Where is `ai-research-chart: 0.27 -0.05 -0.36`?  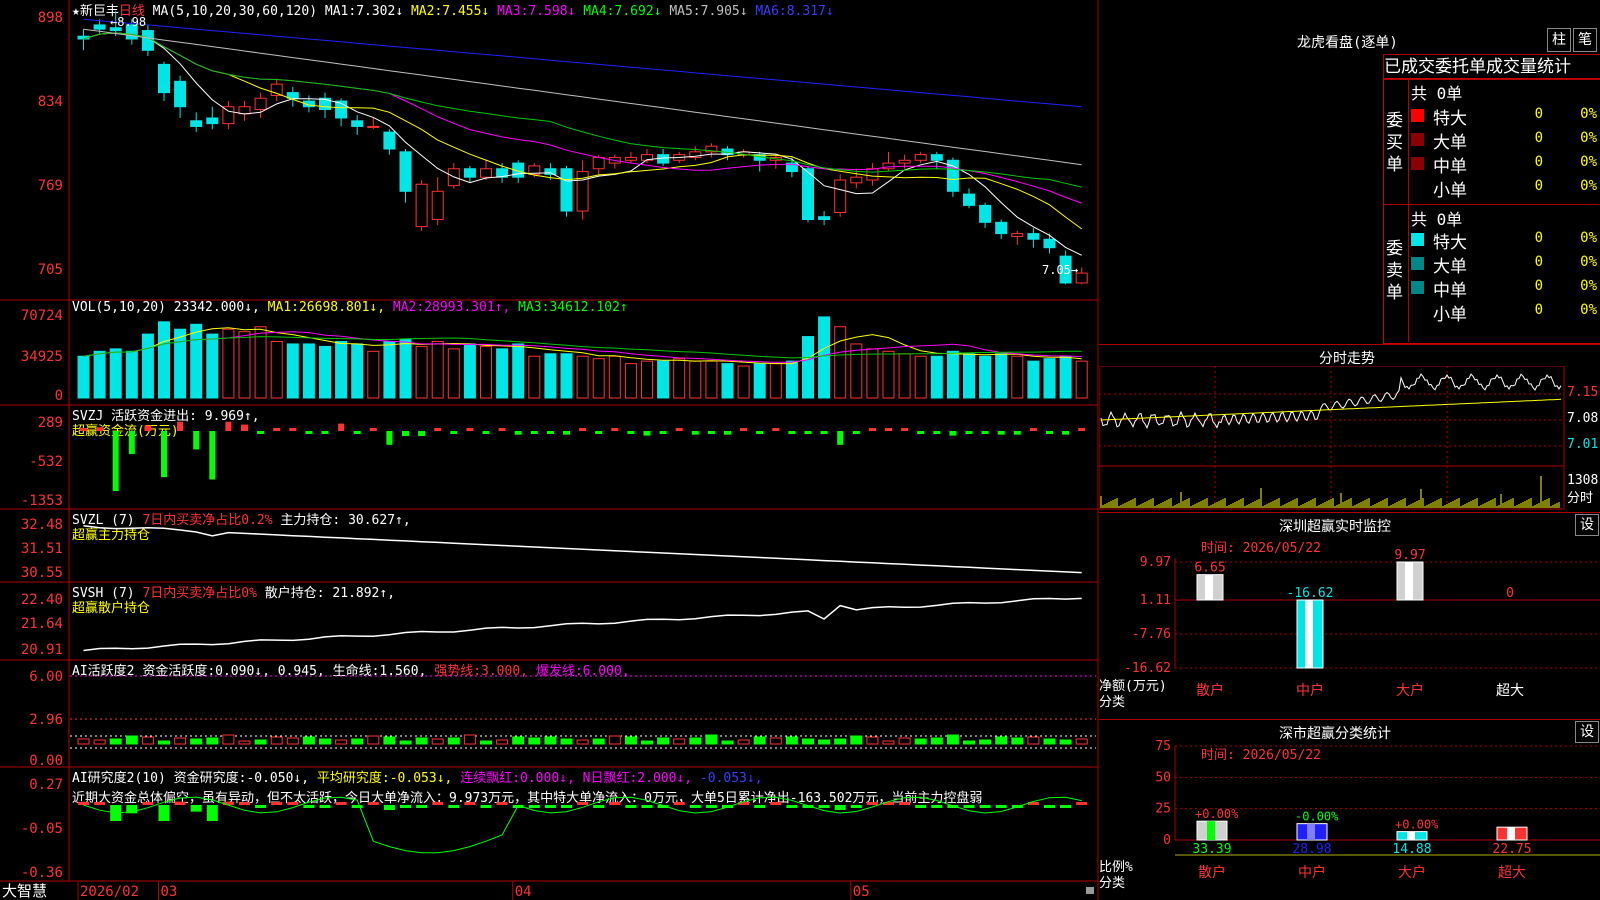 ai-research-chart: 0.27 -0.05 -0.36 is located at coordinates (549, 824).